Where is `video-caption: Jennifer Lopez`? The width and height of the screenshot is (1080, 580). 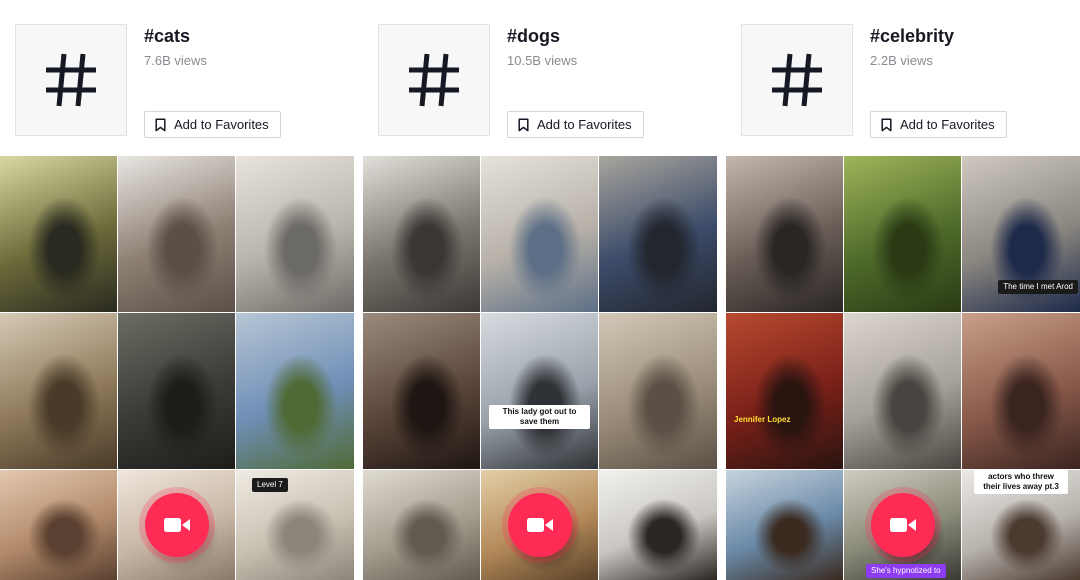 video-caption: Jennifer Lopez is located at coordinates (762, 419).